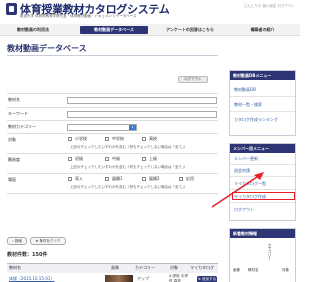 This screenshot has height=282, width=320. What do you see at coordinates (143, 278) in the screenshot?
I see `result-category: アップ` at bounding box center [143, 278].